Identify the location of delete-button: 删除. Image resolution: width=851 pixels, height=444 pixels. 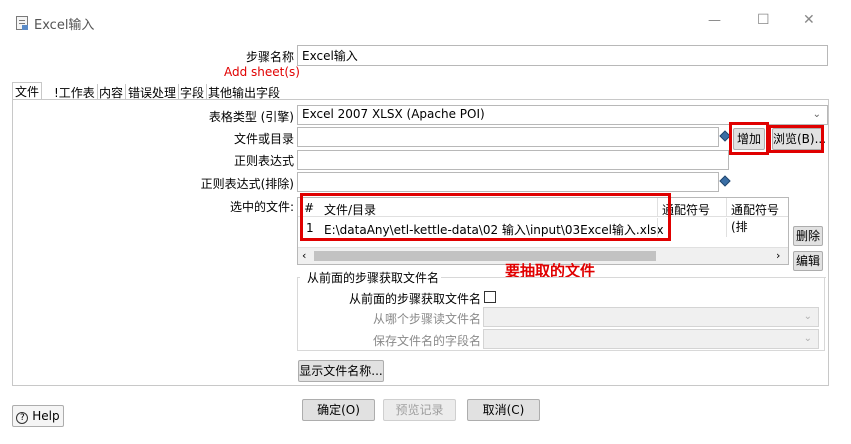
(808, 236).